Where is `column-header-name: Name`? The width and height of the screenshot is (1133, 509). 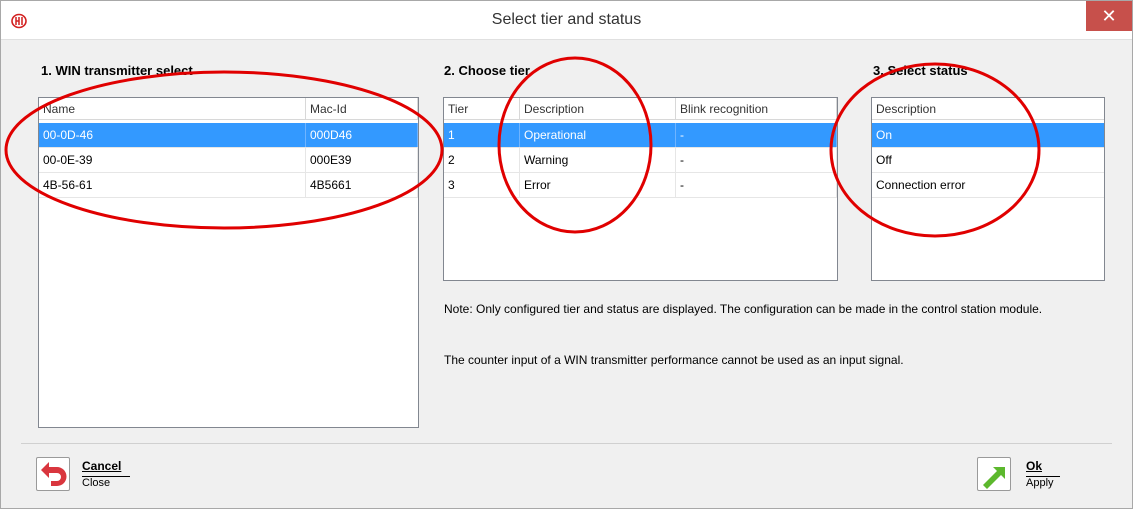
column-header-name: Name is located at coordinates (172, 109).